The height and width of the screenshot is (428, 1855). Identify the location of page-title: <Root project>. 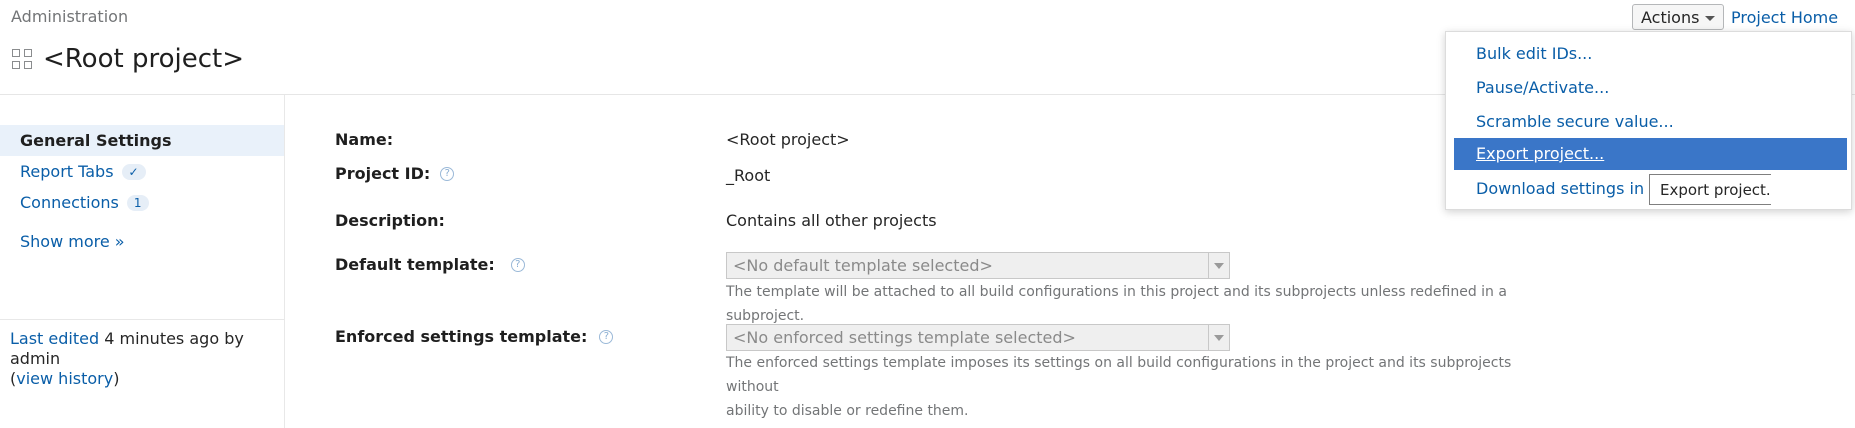
(143, 59).